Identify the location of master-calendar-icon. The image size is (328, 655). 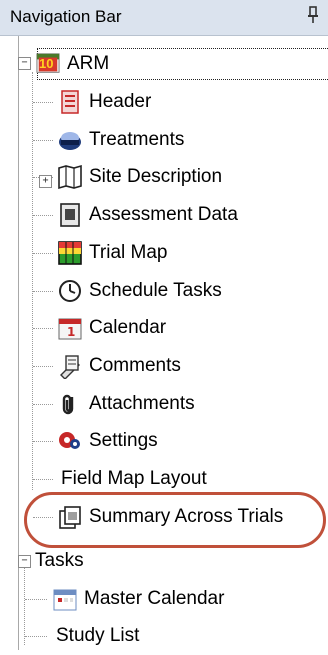
(65, 600).